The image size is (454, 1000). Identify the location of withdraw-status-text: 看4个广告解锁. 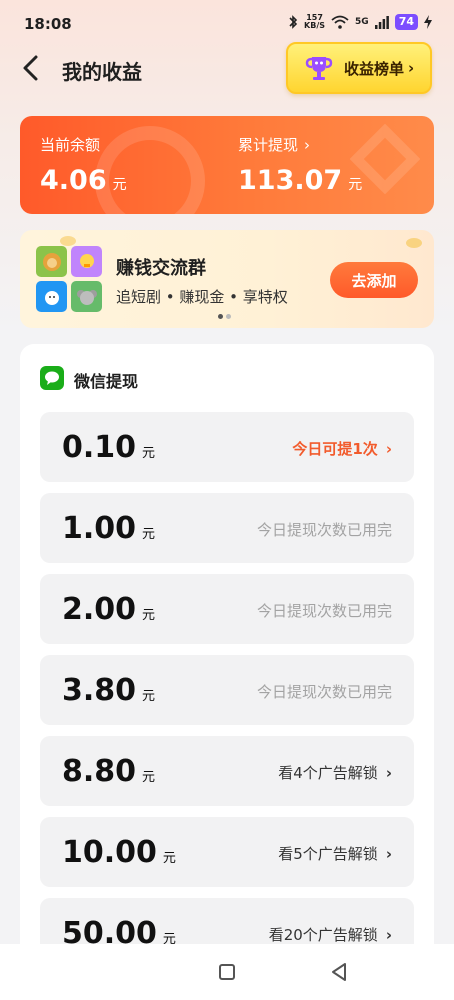
(328, 773).